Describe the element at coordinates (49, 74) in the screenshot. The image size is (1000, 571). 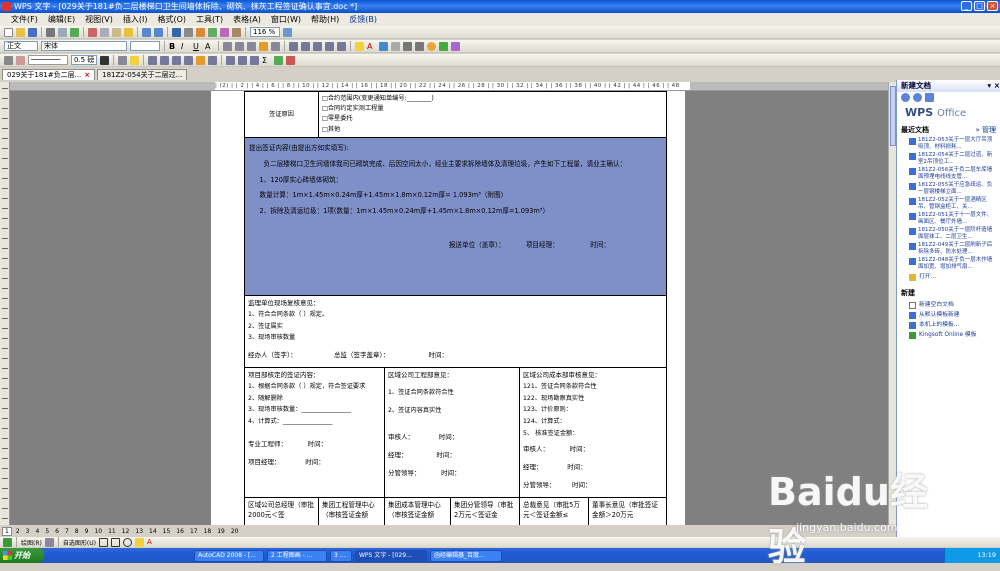
I see `tab-029-document: 029关于181#负二层... ×` at that location.